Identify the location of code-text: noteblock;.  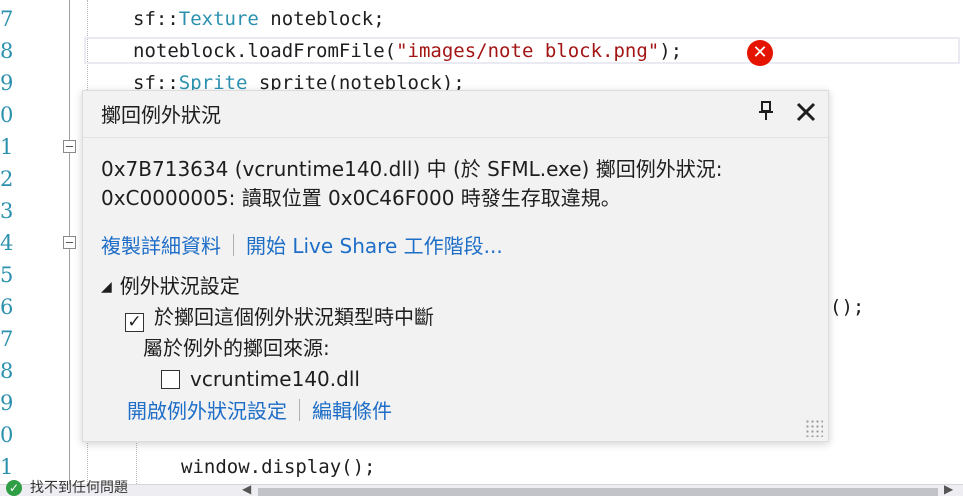
(321, 19).